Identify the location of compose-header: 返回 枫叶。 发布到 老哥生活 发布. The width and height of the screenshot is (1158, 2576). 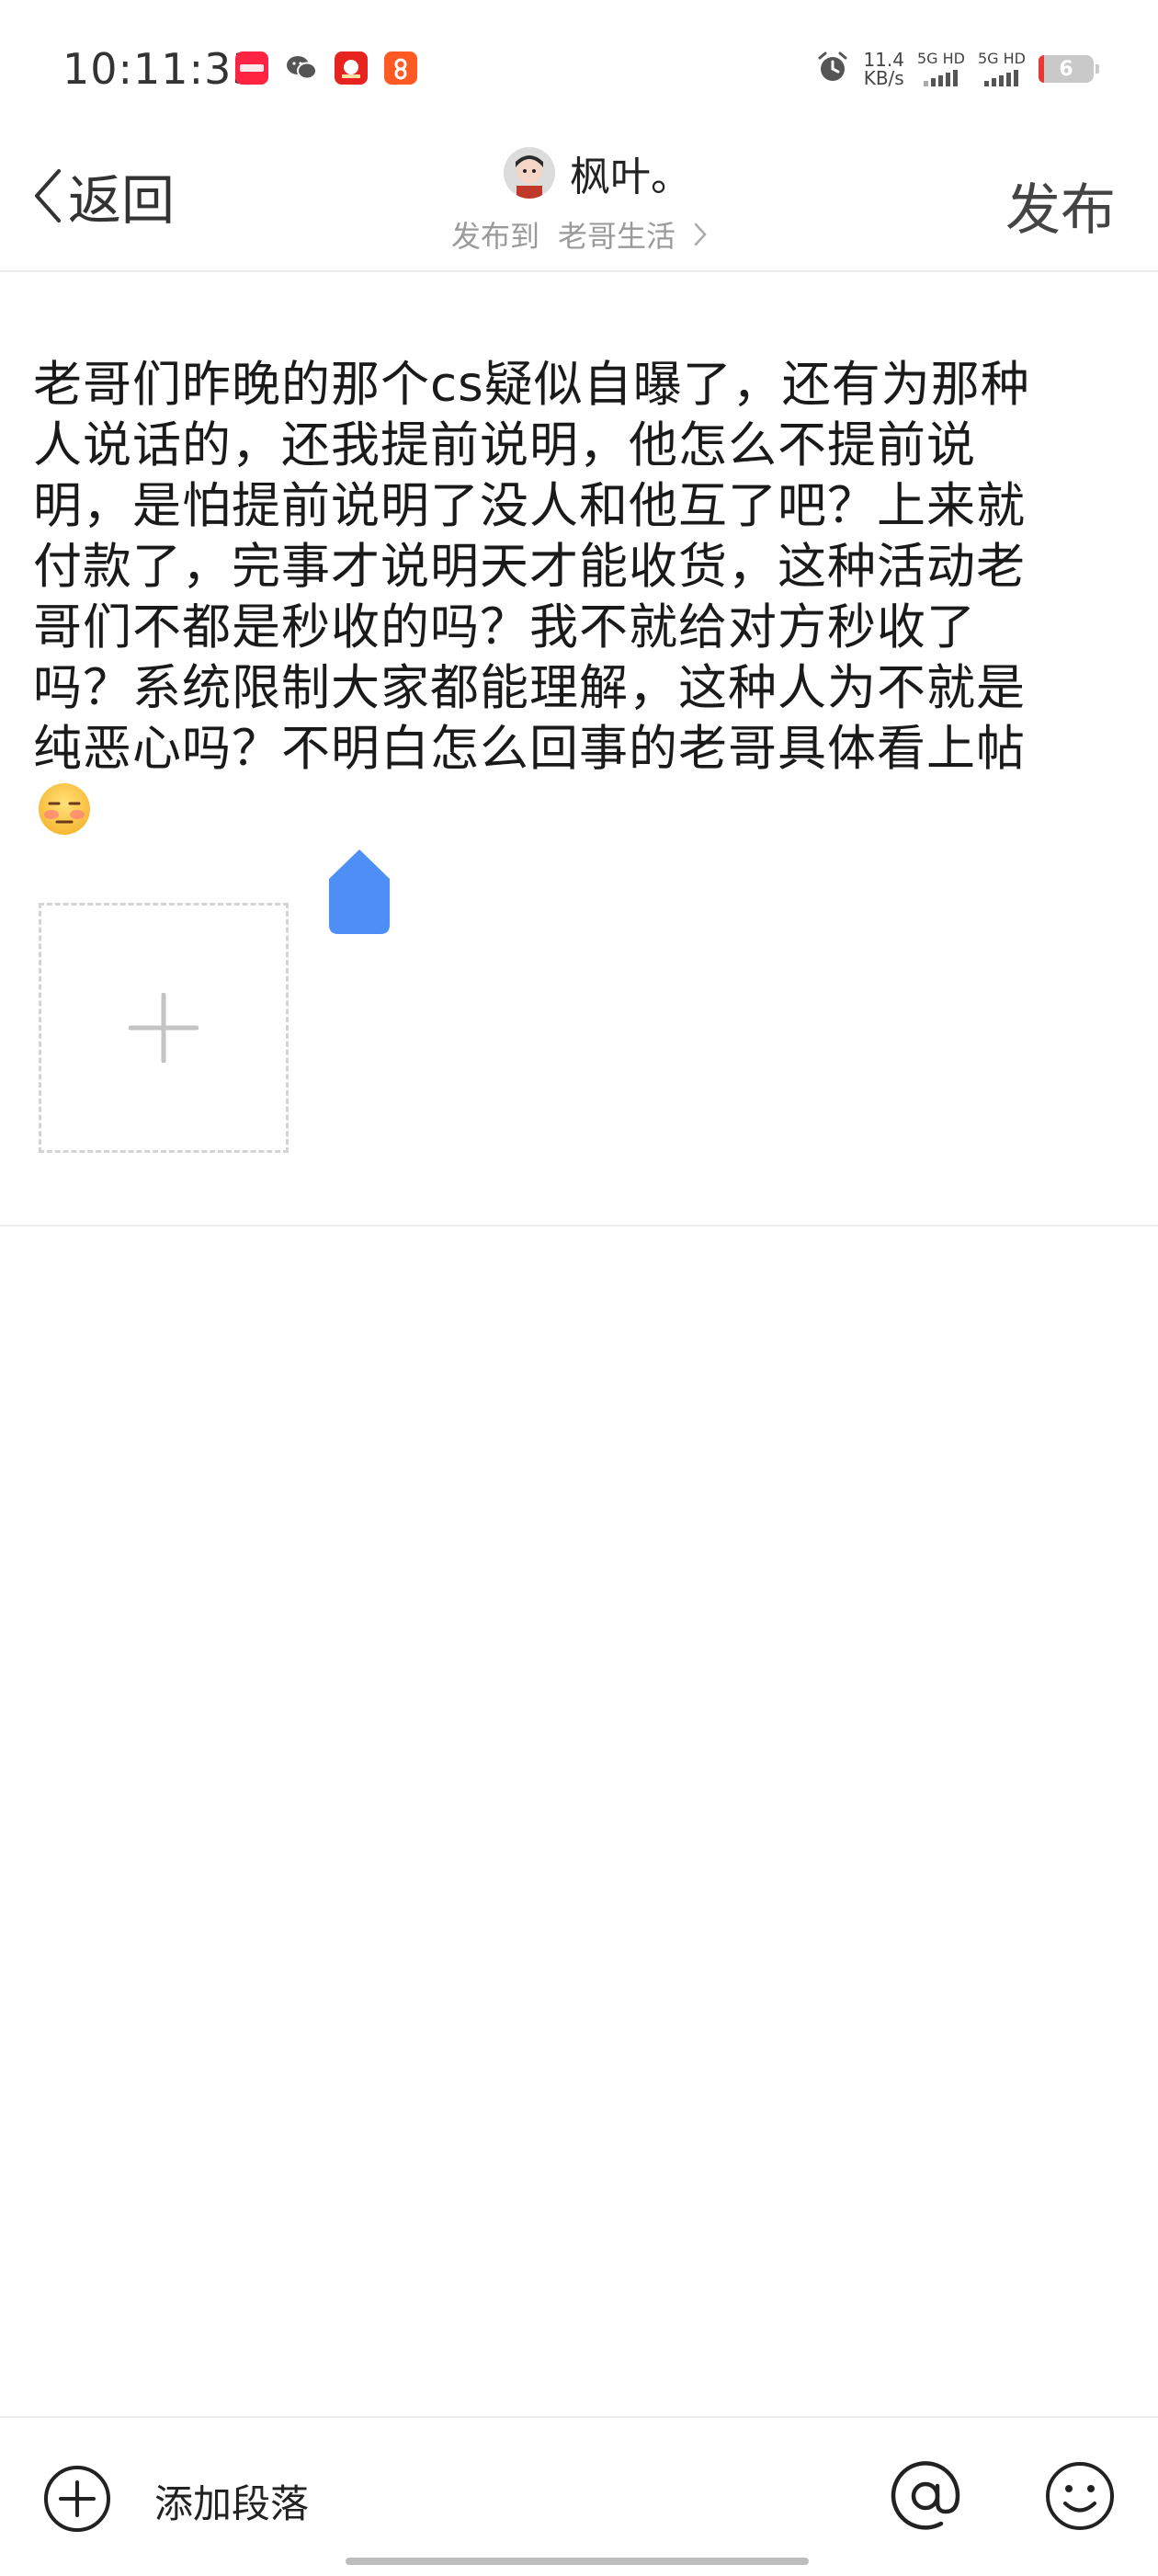
(579, 205).